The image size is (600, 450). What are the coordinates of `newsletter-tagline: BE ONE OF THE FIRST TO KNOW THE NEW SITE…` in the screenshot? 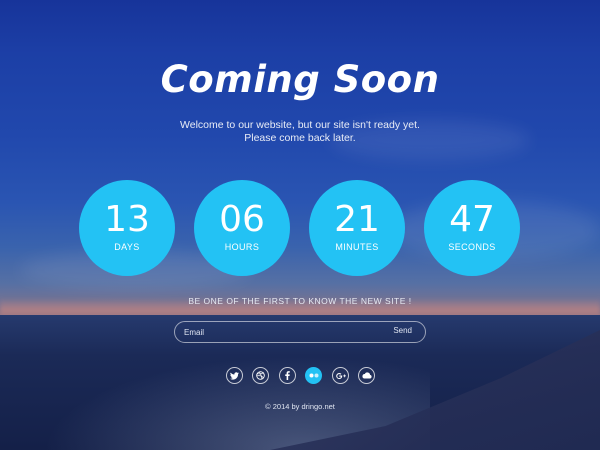 It's located at (300, 301).